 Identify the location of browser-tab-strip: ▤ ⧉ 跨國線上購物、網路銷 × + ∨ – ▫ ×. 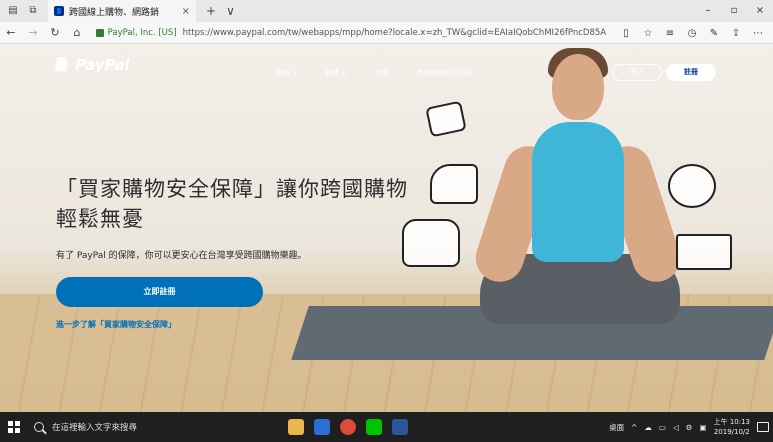
(386, 11).